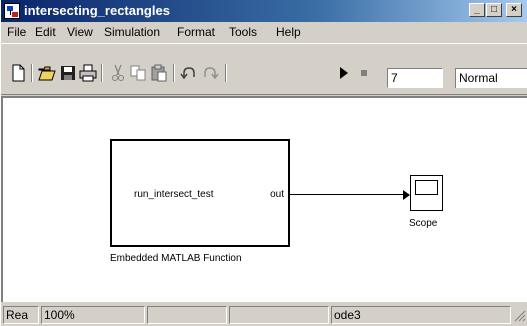  I want to click on stop-time-input: 7, so click(415, 78).